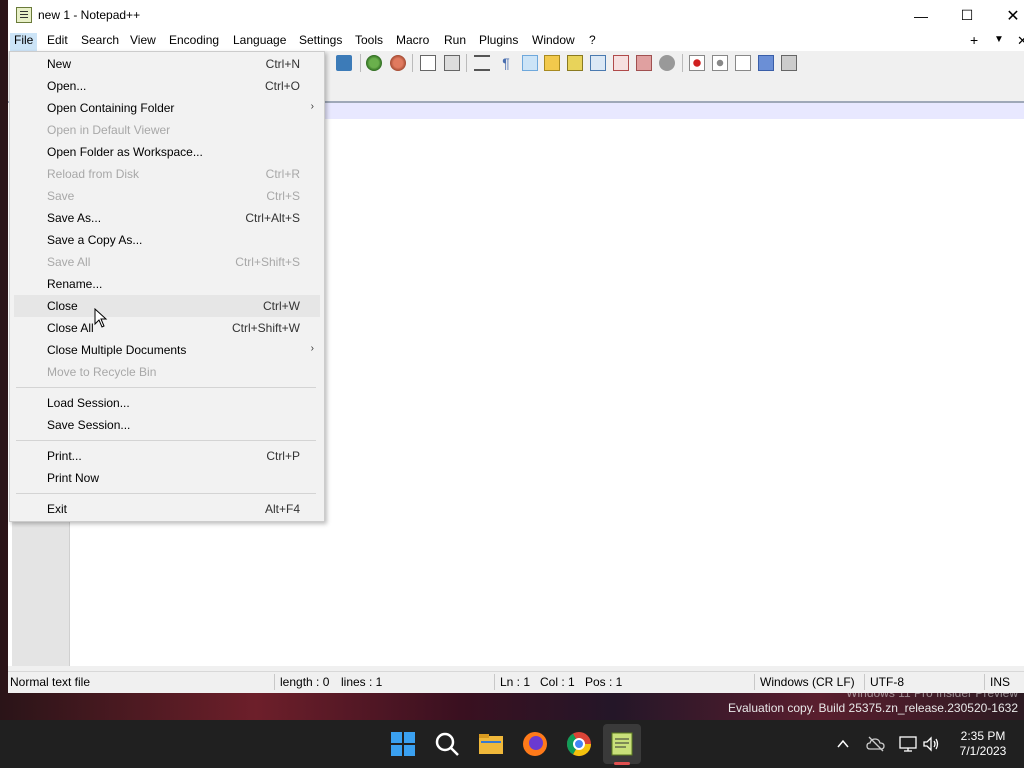  I want to click on file-menu-open-containing-folder: Open Containing Folder ›, so click(167, 108).